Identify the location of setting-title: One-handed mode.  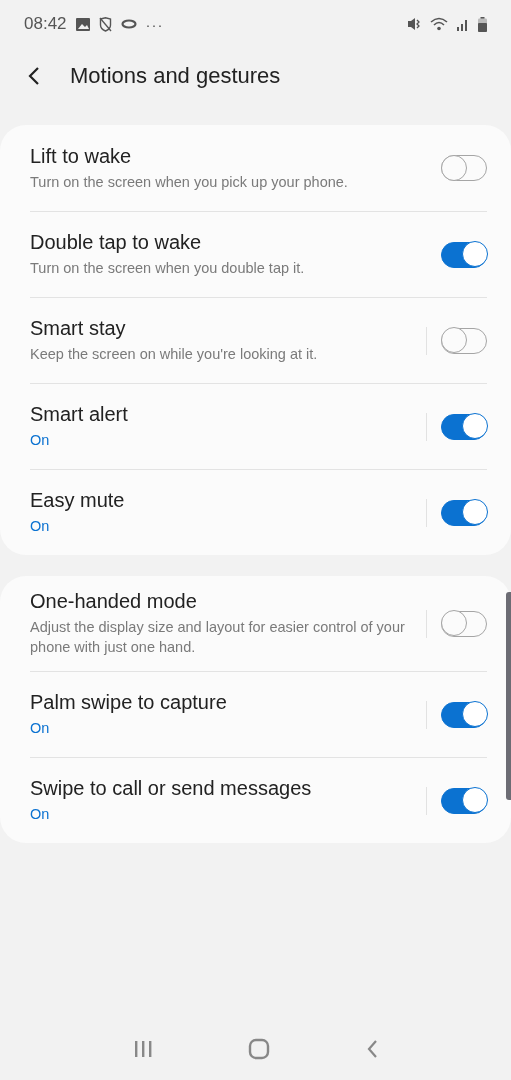
(223, 601).